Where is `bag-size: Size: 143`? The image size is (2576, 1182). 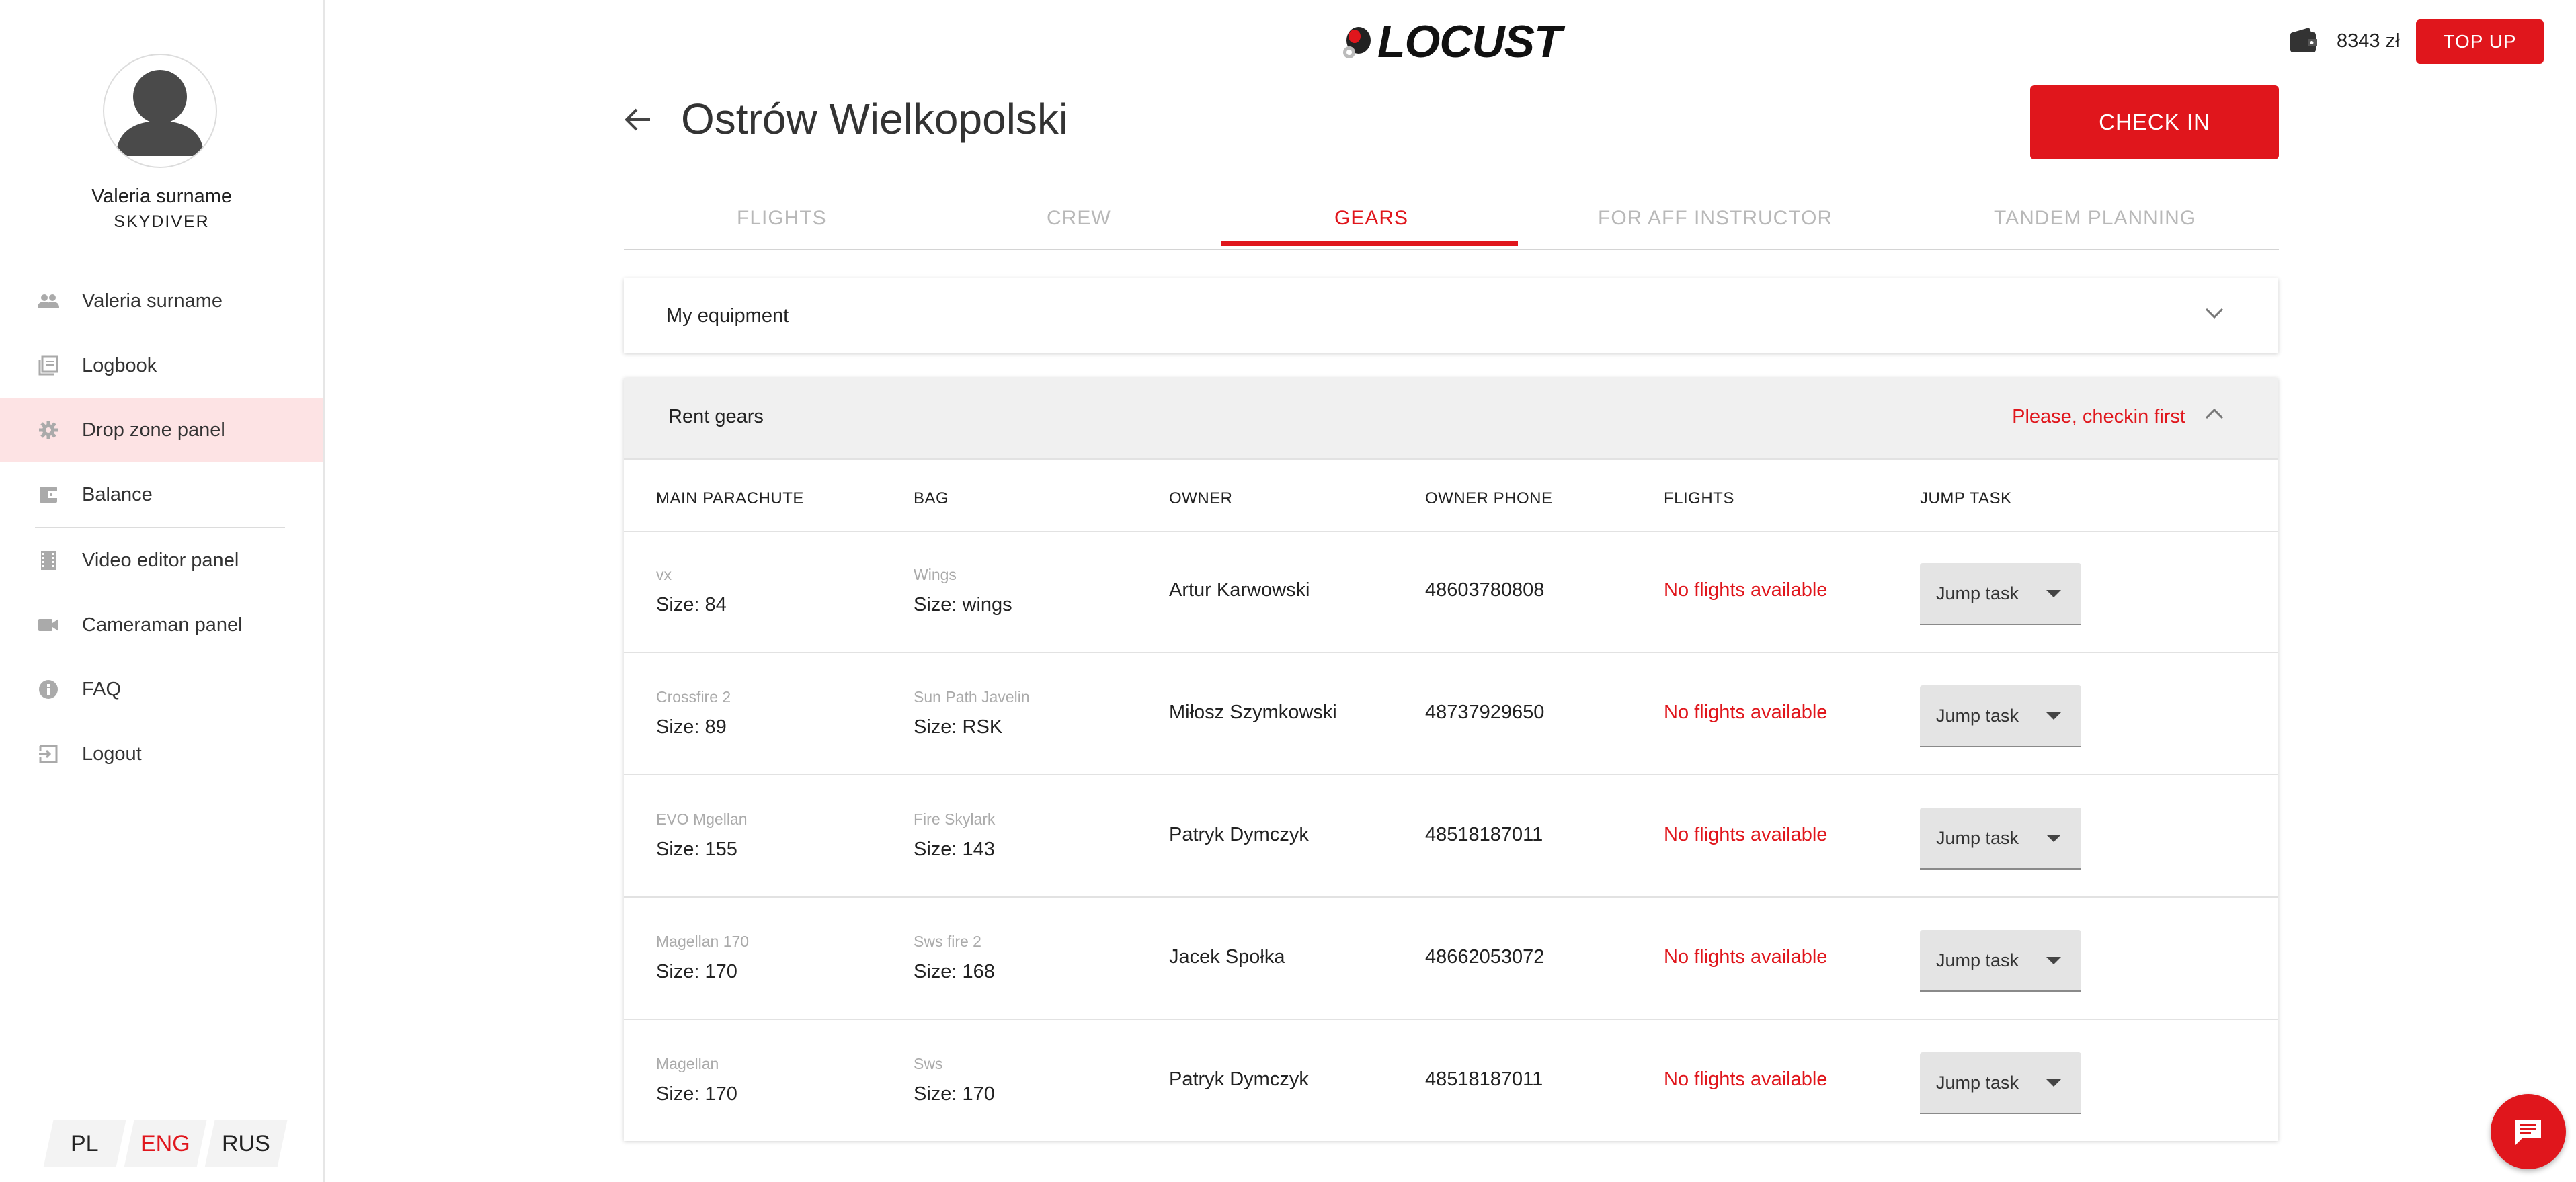
bag-size: Size: 143 is located at coordinates (954, 850).